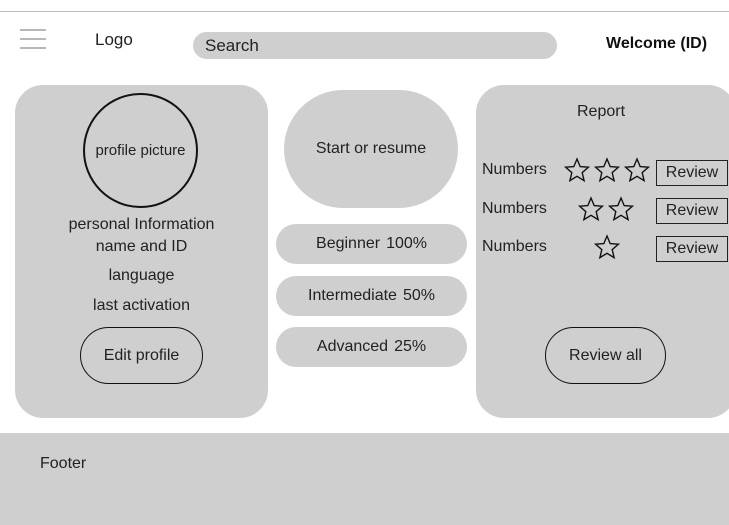 The width and height of the screenshot is (729, 525). I want to click on review-all-button: Review all, so click(605, 355).